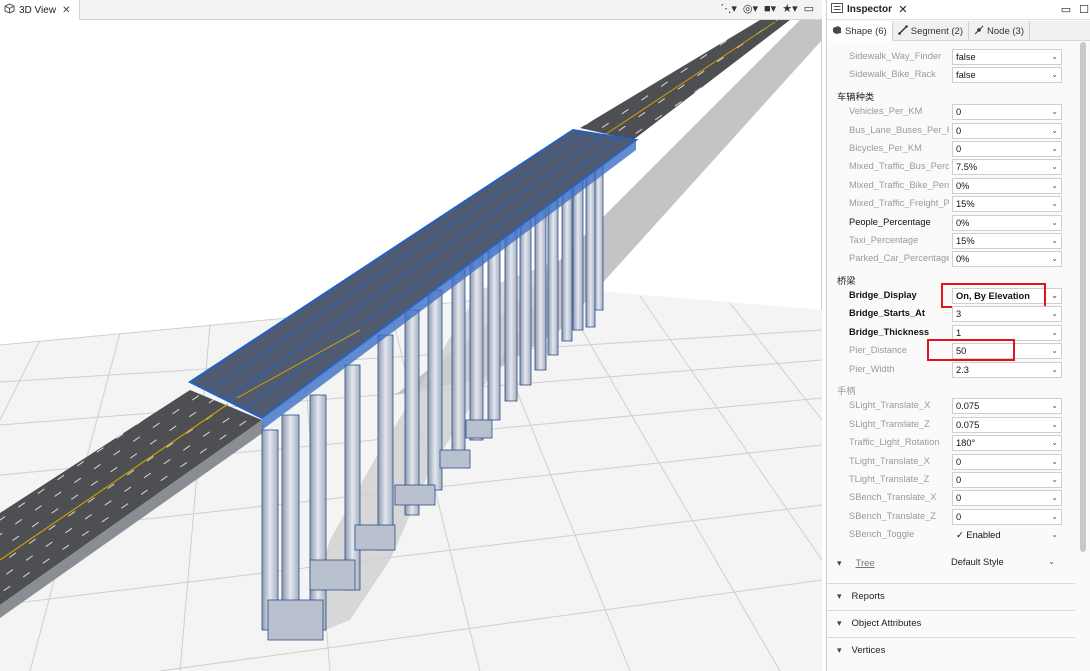  Describe the element at coordinates (1007, 535) in the screenshot. I see `property-value-field: ✓ Enabled ⌄` at that location.